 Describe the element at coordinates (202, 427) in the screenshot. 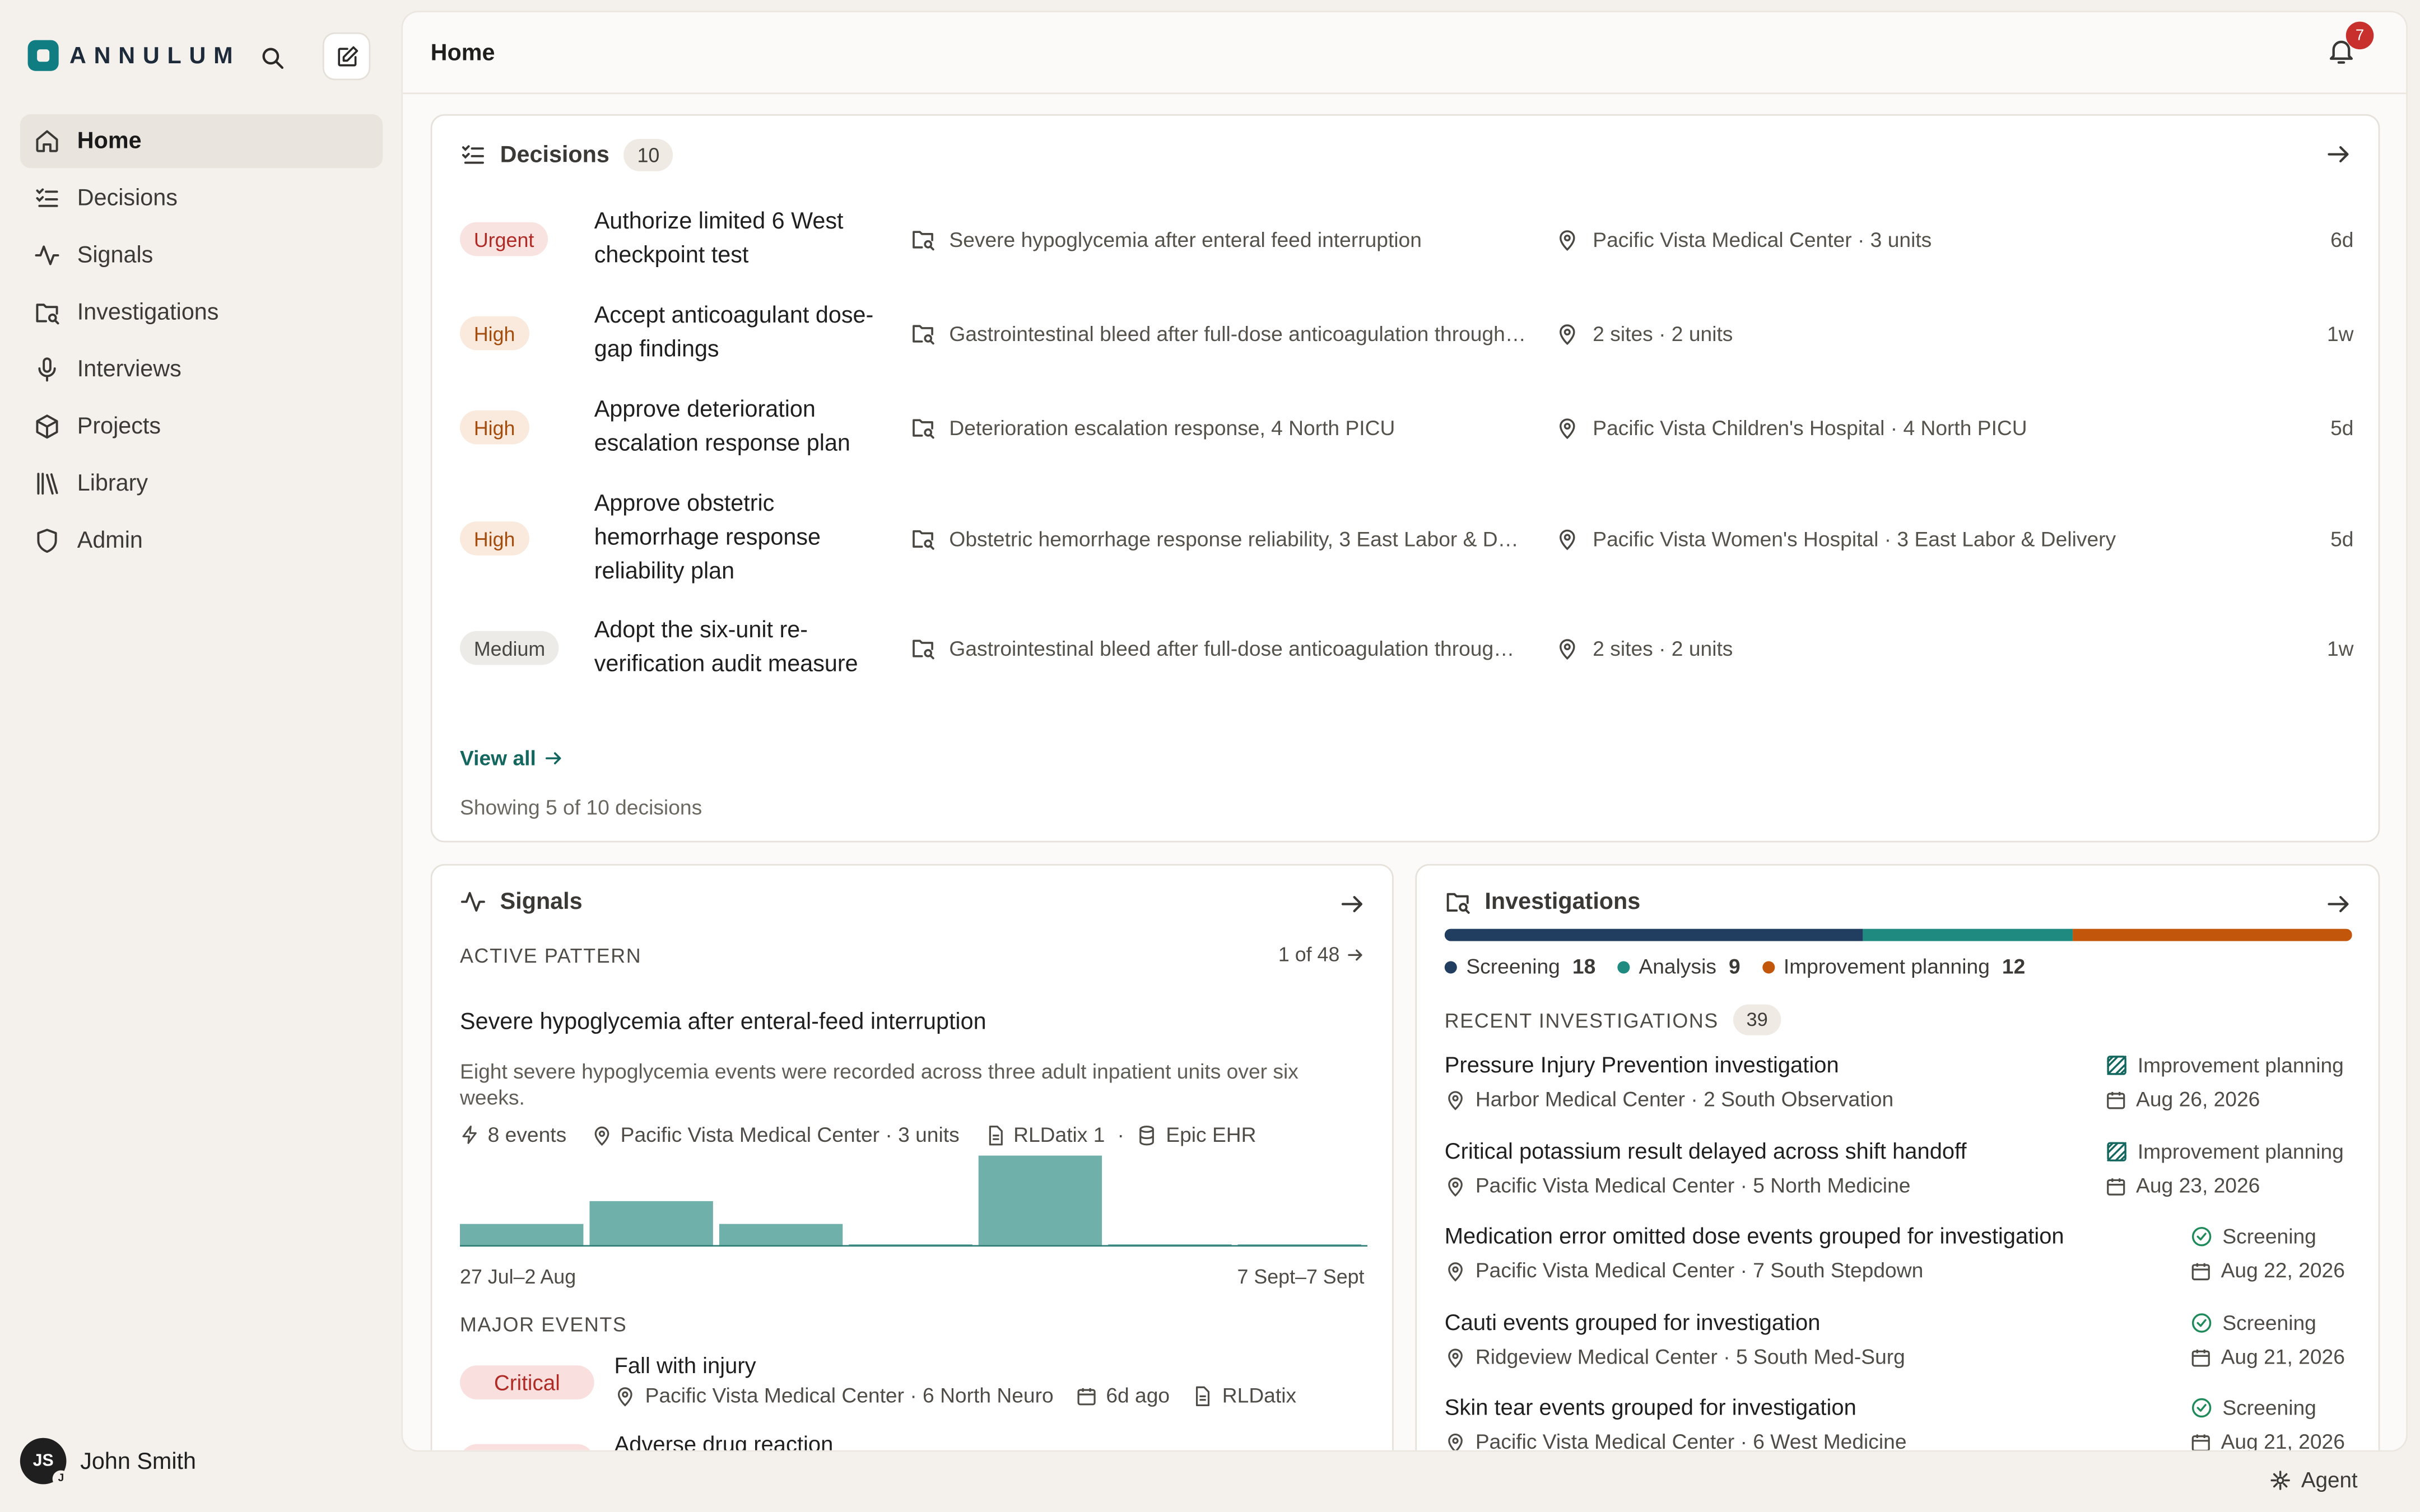

I see `sidebar-item-projects: Projects` at that location.